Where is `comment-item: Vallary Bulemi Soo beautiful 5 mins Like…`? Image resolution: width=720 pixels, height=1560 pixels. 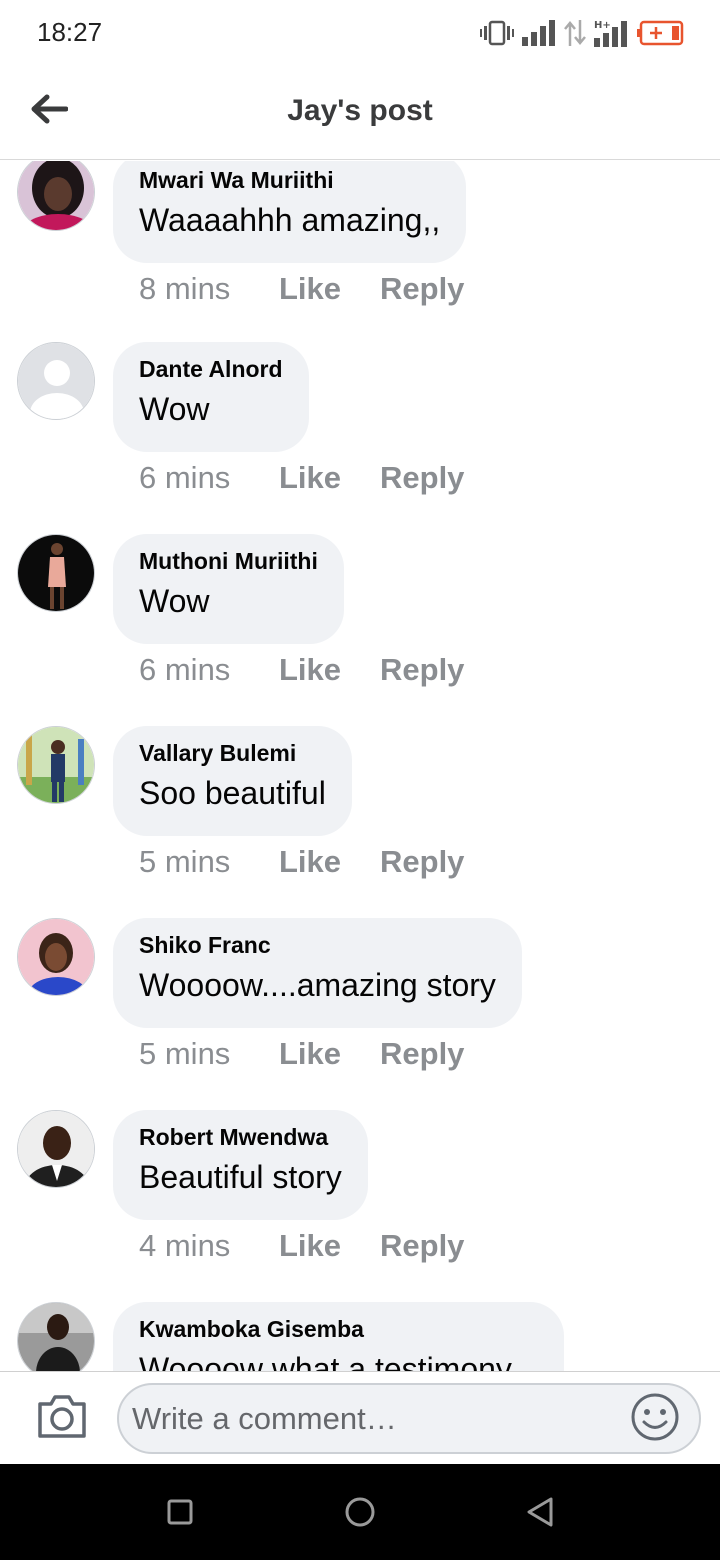 comment-item: Vallary Bulemi Soo beautiful 5 mins Like… is located at coordinates (360, 822).